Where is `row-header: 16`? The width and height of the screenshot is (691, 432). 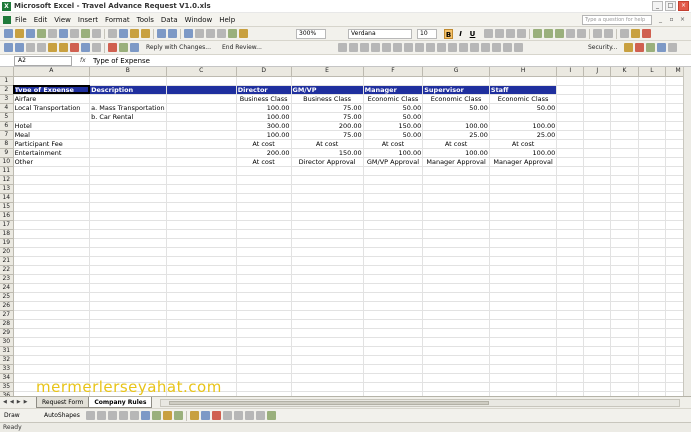 row-header: 16 is located at coordinates (7, 216).